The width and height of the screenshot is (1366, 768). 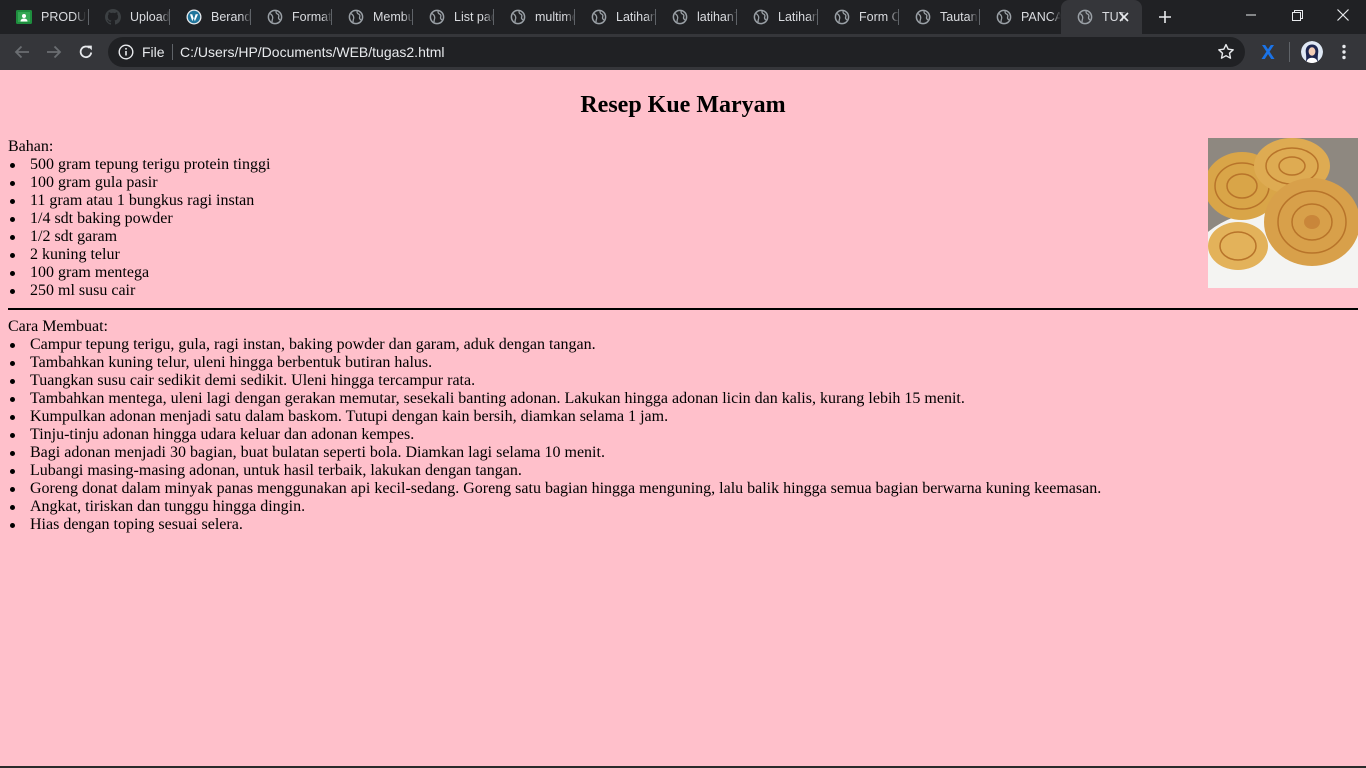 What do you see at coordinates (1020, 17) in the screenshot?
I see `browser-tab: PANCAS` at bounding box center [1020, 17].